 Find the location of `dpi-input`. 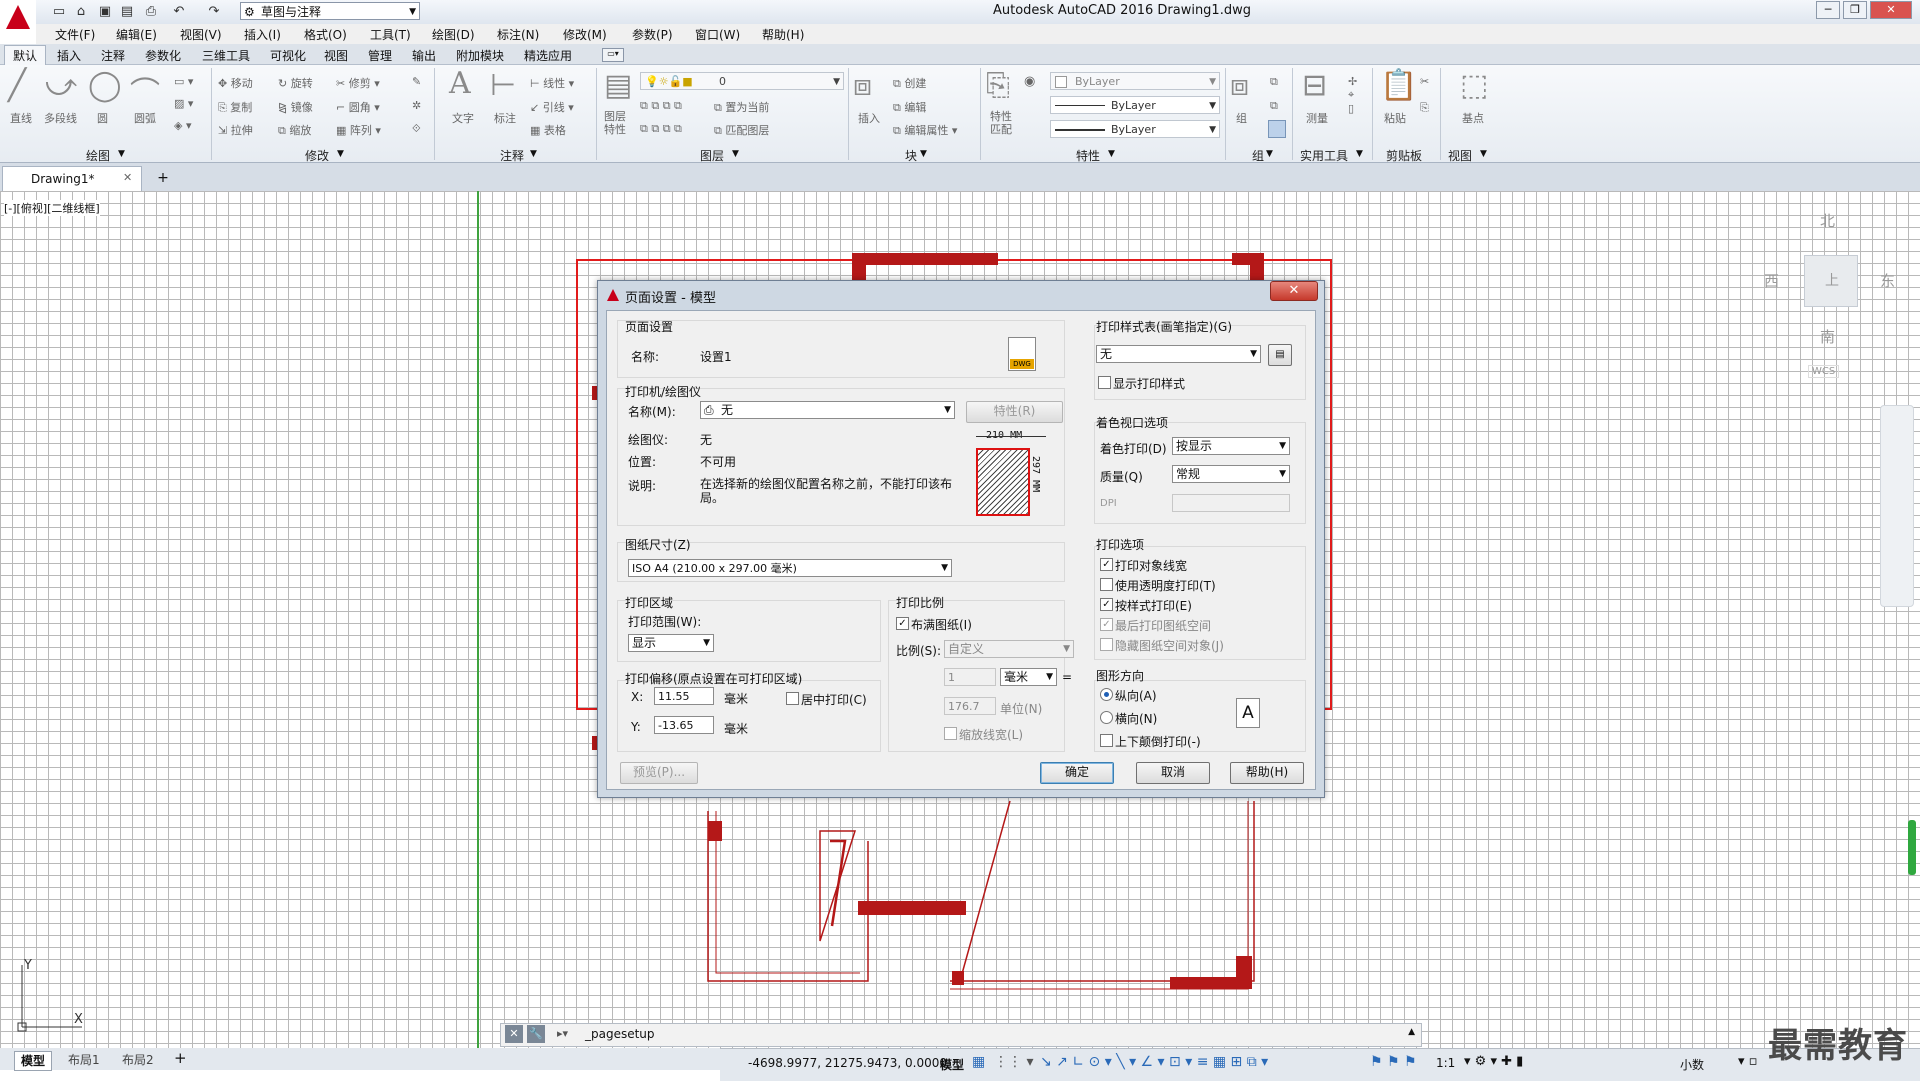

dpi-input is located at coordinates (1231, 503).